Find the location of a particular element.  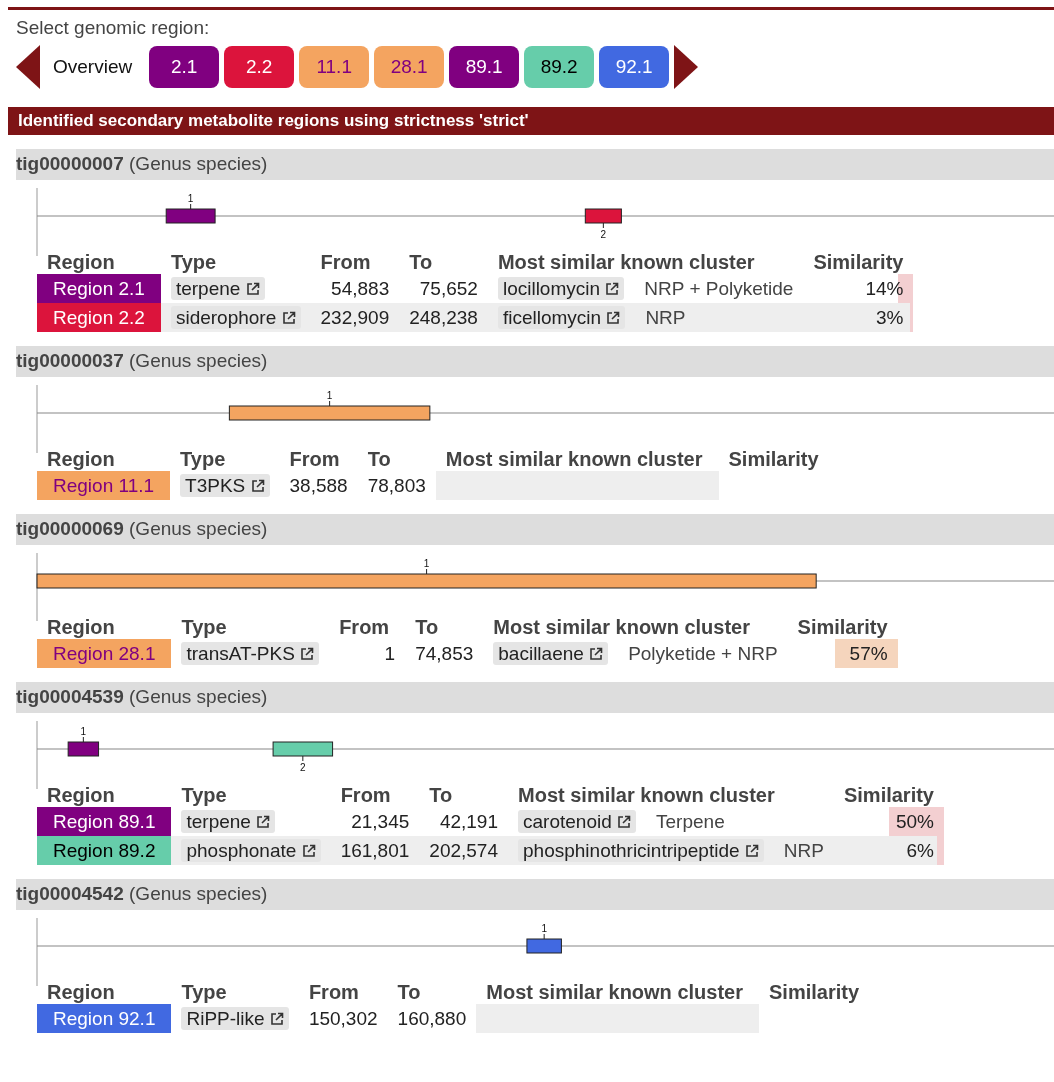

from-value: 54,883 is located at coordinates (360, 288).